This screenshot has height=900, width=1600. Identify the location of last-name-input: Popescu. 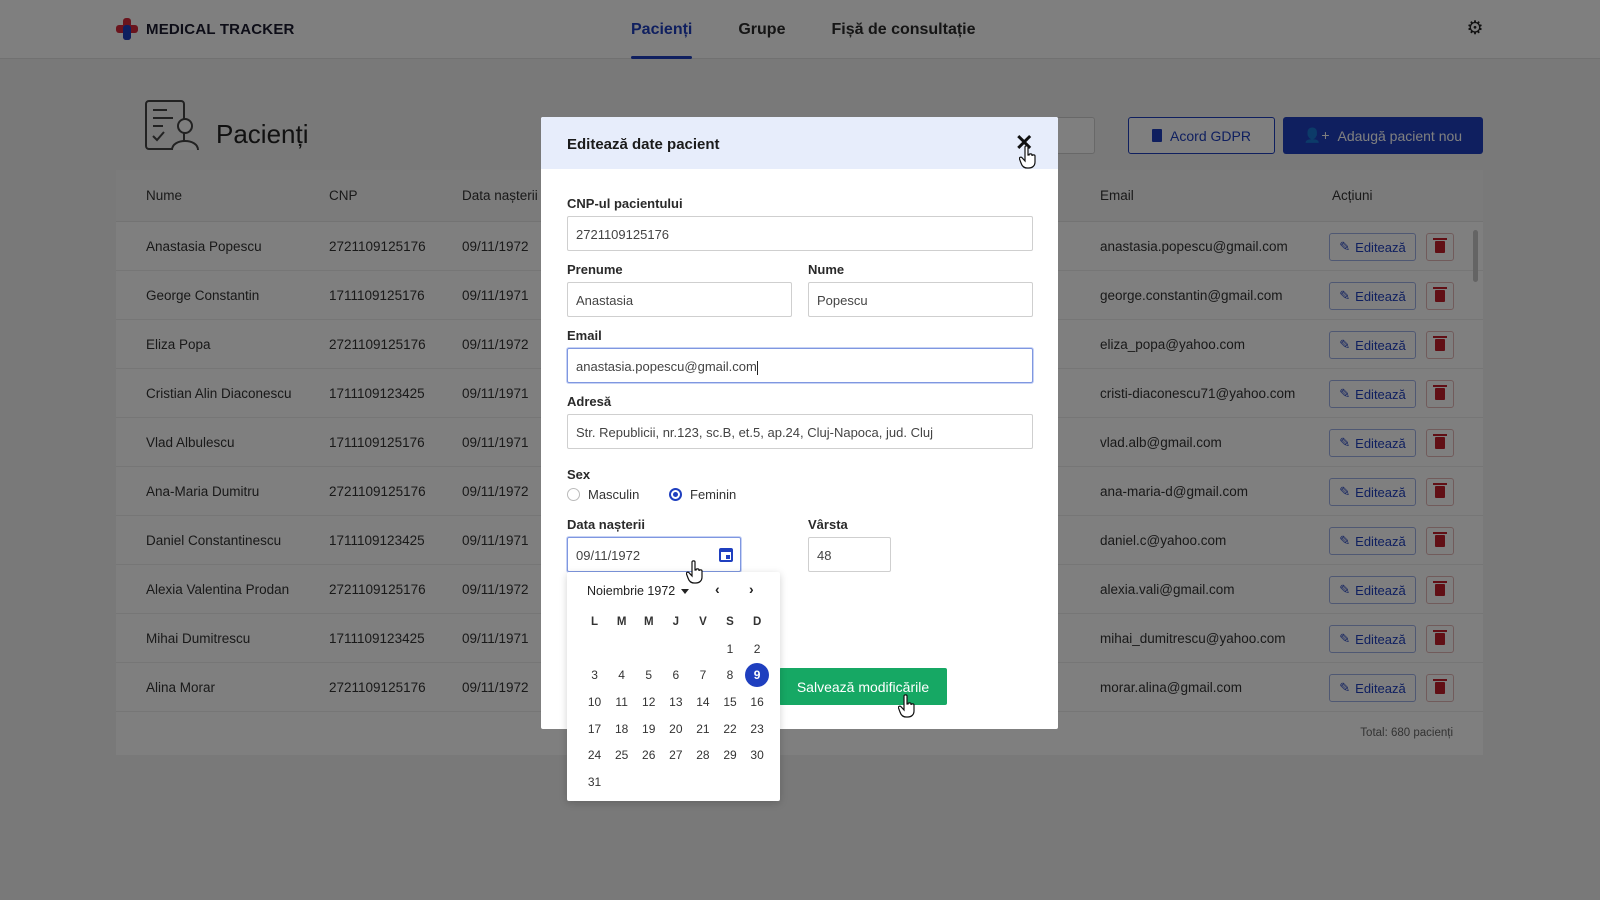
(920, 299).